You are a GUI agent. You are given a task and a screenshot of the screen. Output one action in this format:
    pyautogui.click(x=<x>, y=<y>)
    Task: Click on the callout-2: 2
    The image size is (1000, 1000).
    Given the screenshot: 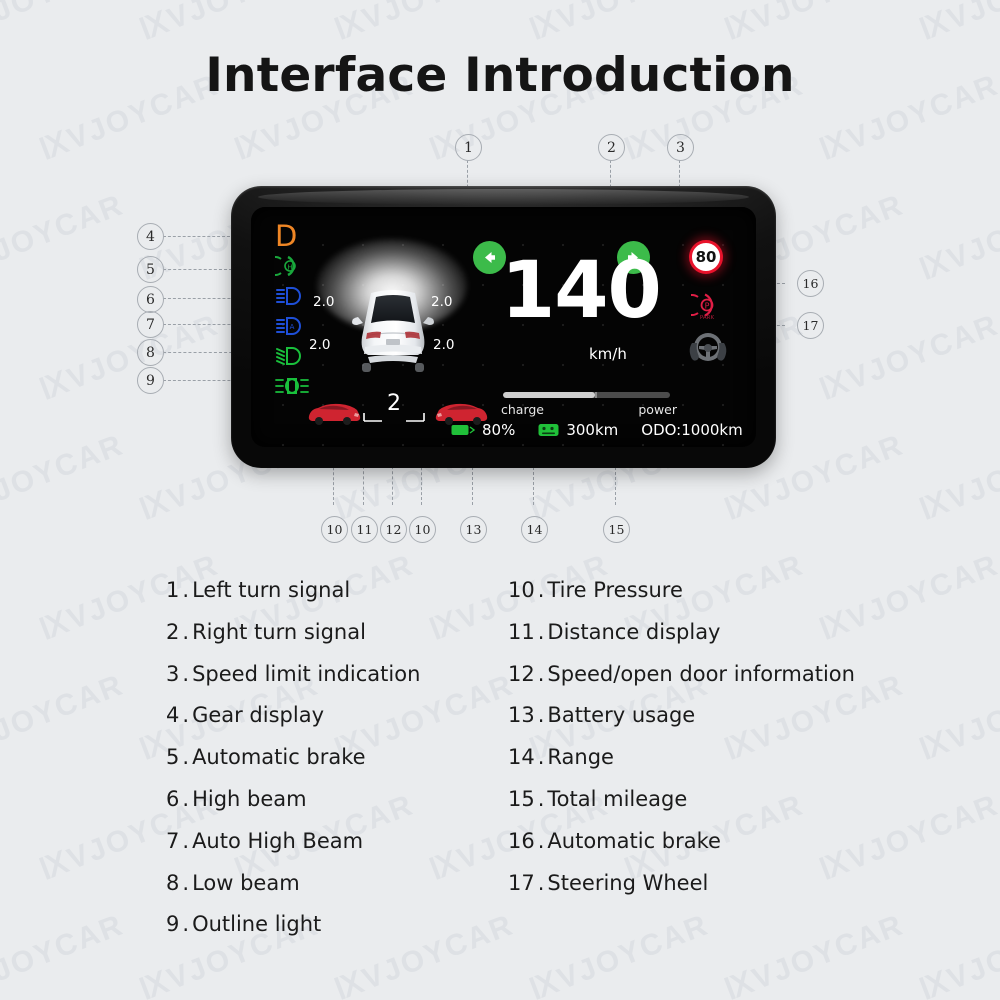 What is the action you would take?
    pyautogui.click(x=611, y=147)
    